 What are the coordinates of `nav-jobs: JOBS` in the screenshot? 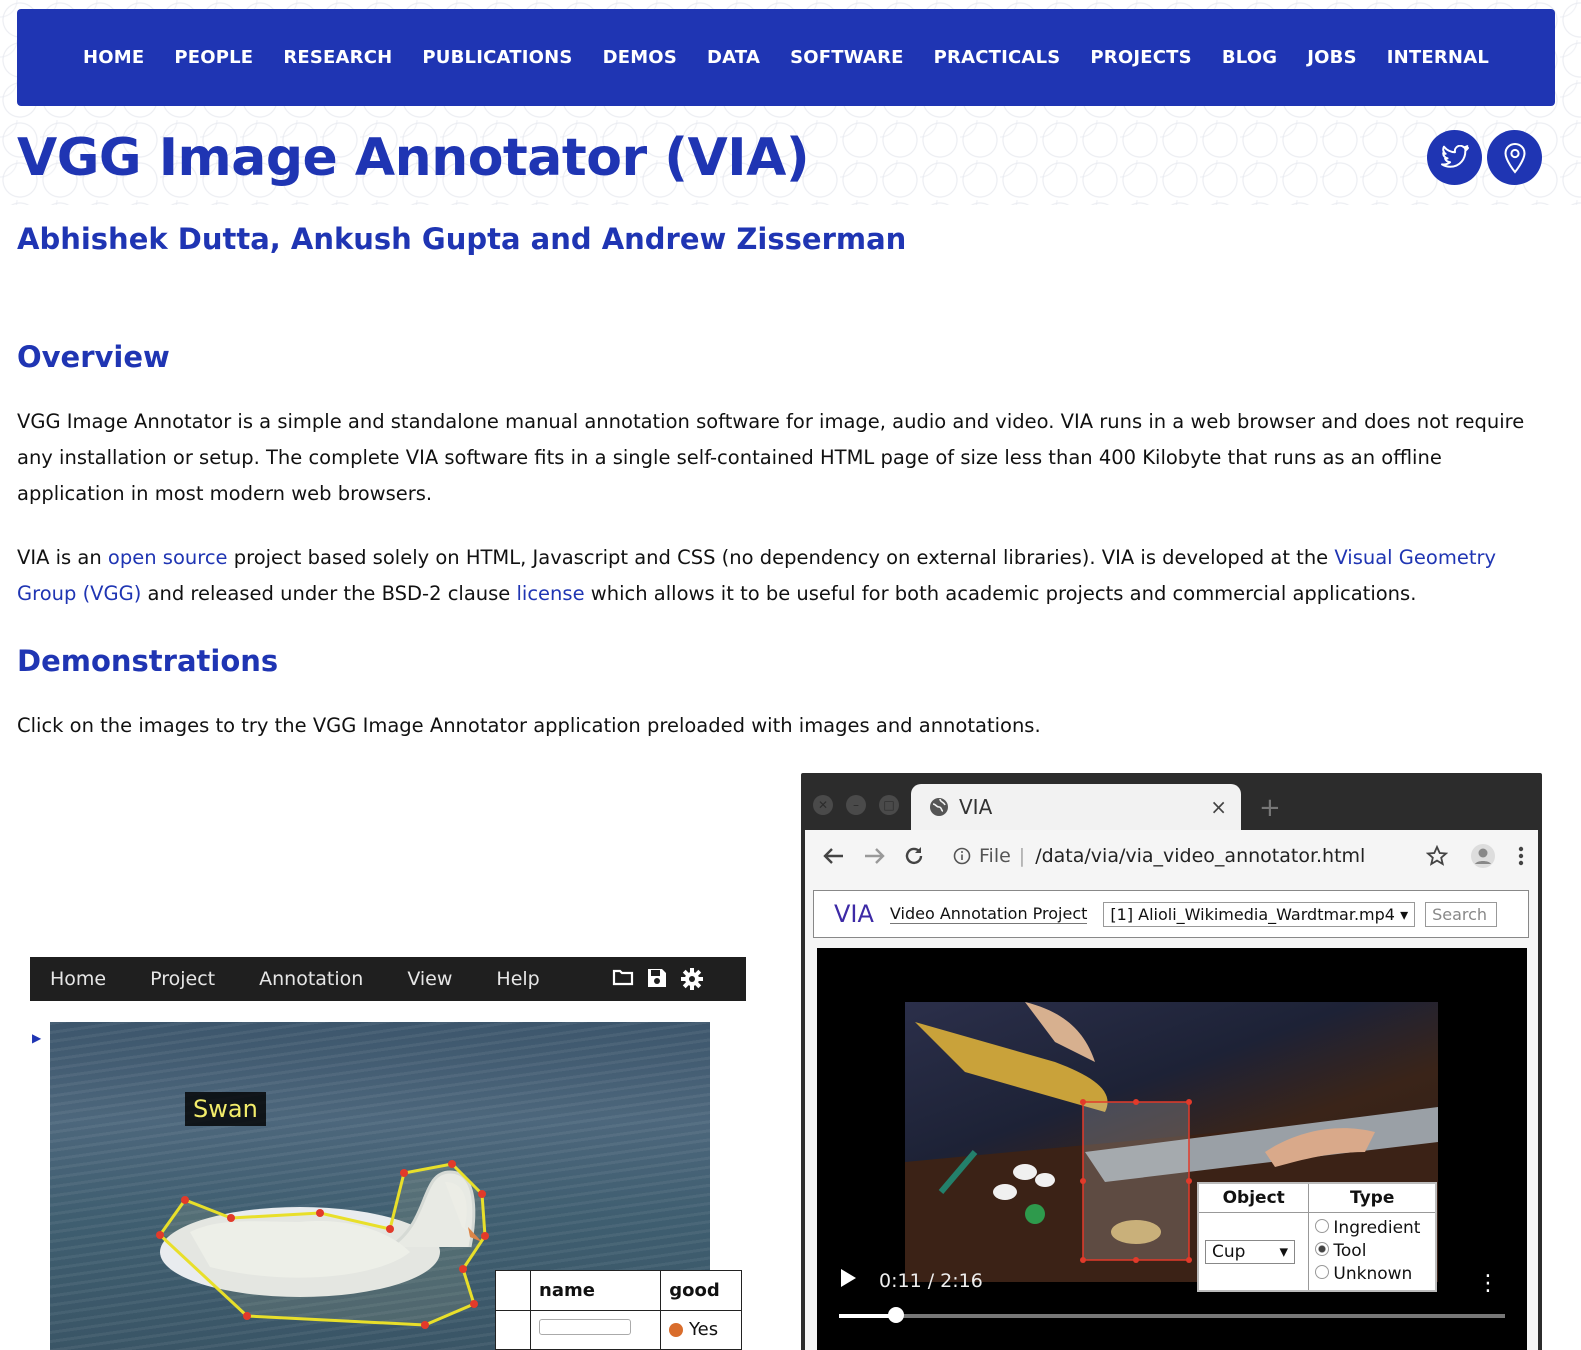 It's located at (1331, 57).